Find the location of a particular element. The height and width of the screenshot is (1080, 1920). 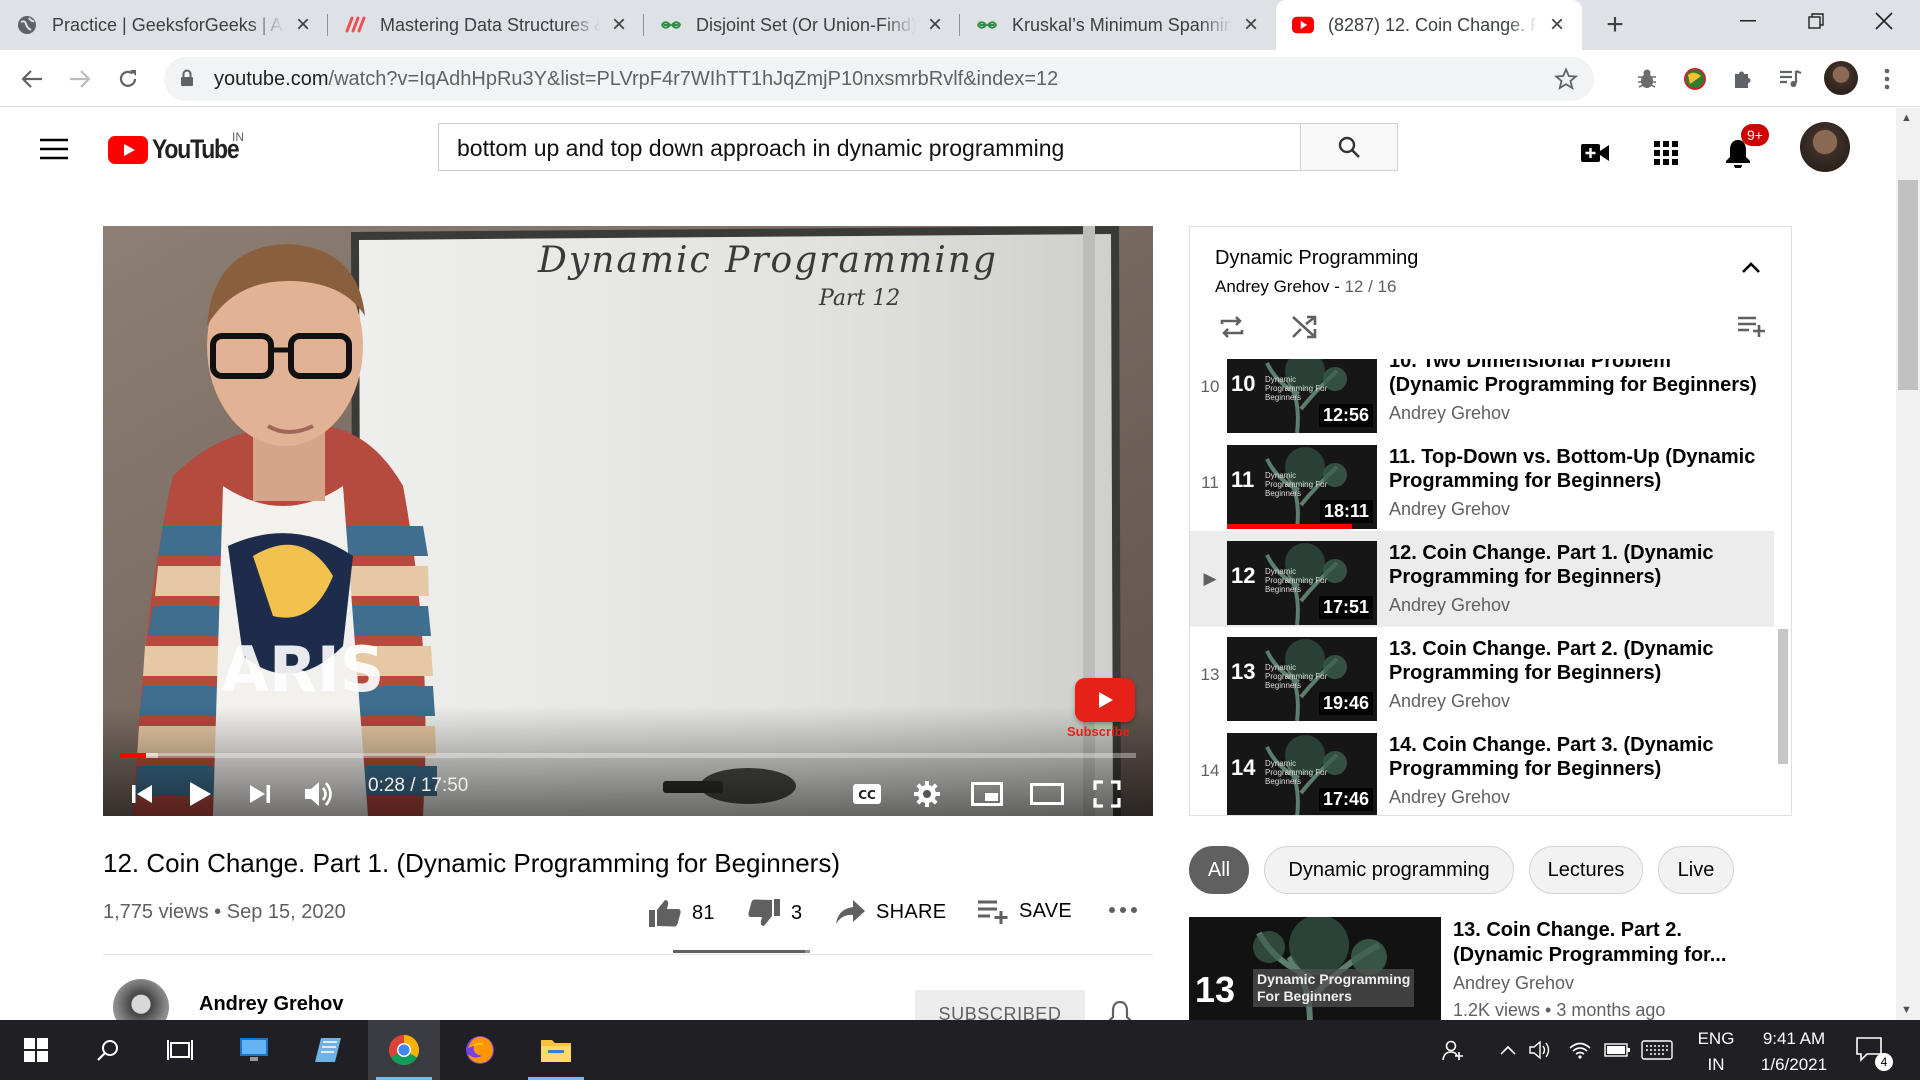

taskbar-file-explorer is located at coordinates (556, 1050).